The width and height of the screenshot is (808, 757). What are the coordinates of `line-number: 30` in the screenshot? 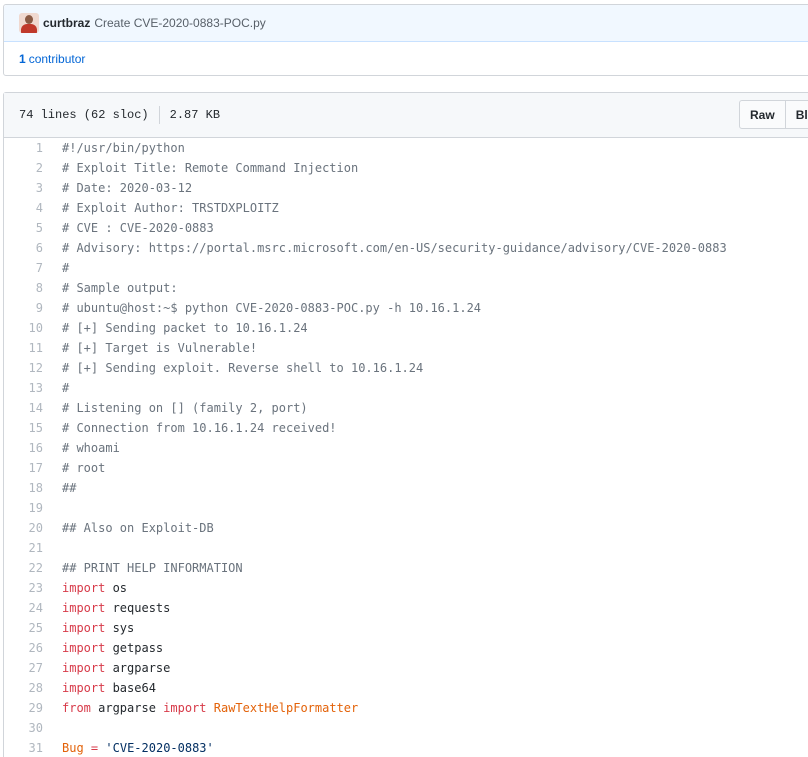 It's located at (24, 728).